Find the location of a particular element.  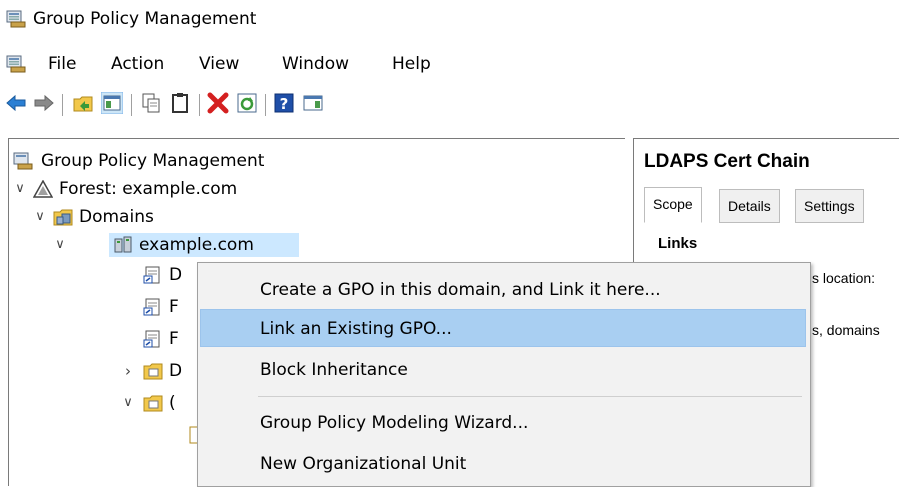

delete-icon is located at coordinates (218, 103).